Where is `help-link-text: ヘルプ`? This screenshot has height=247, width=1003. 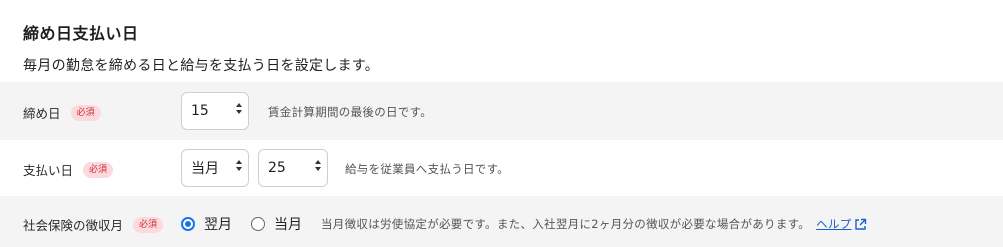
help-link-text: ヘルプ is located at coordinates (834, 224).